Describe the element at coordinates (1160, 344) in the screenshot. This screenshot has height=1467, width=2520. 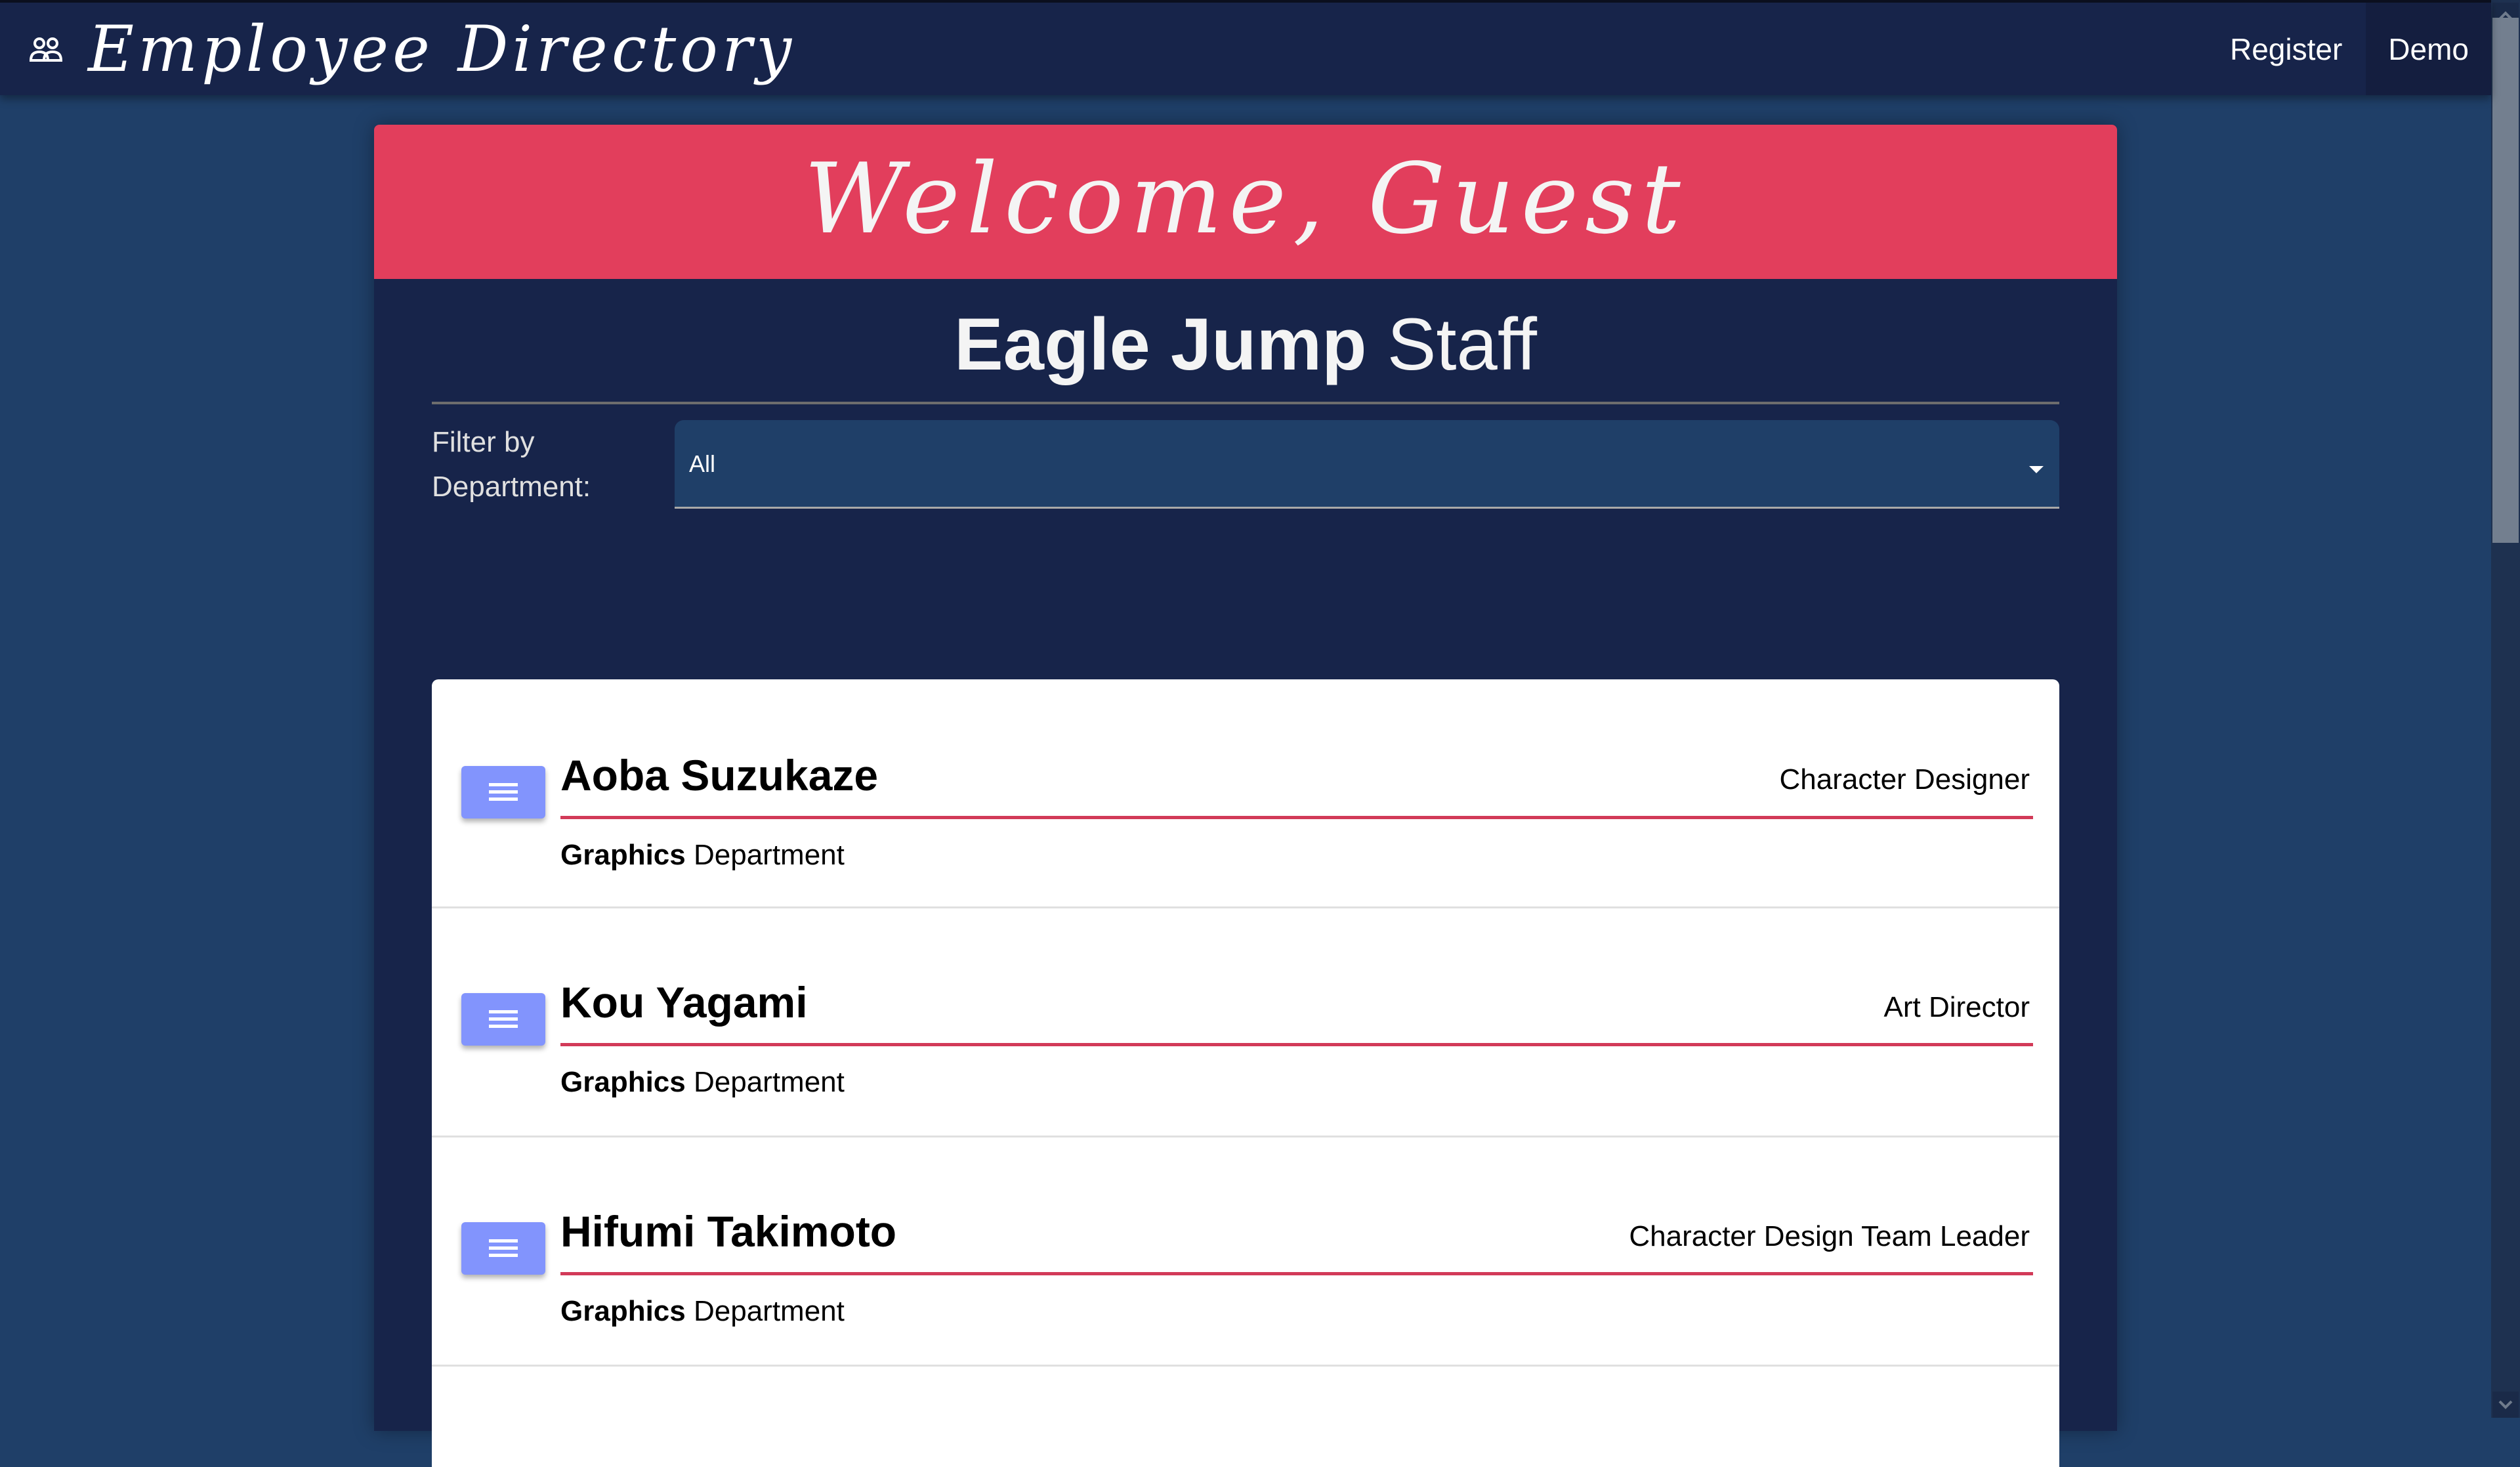
I see `page-title-company: Eagle Jump` at that location.